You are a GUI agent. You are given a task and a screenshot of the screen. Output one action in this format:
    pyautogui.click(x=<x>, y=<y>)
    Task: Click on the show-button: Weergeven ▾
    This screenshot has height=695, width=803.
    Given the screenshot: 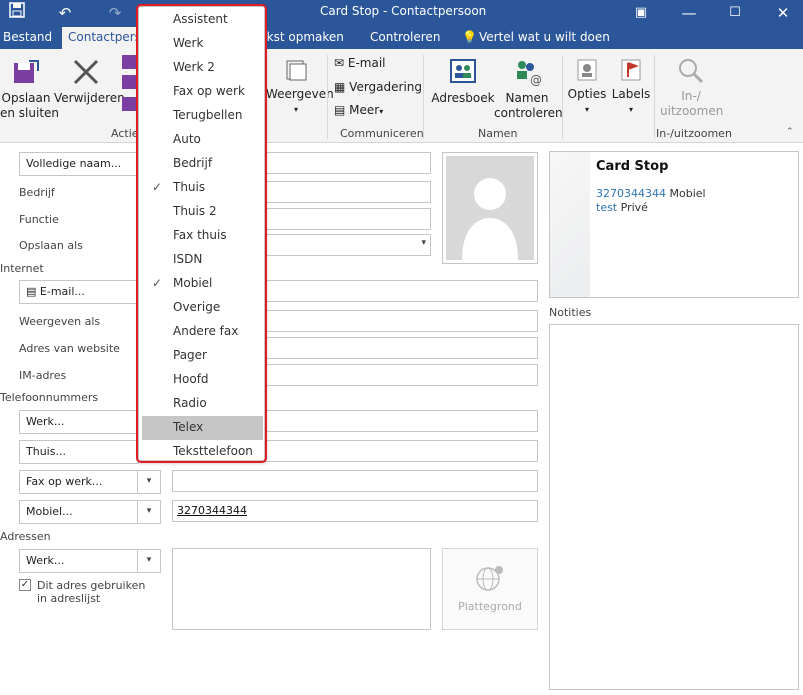 What is the action you would take?
    pyautogui.click(x=300, y=87)
    